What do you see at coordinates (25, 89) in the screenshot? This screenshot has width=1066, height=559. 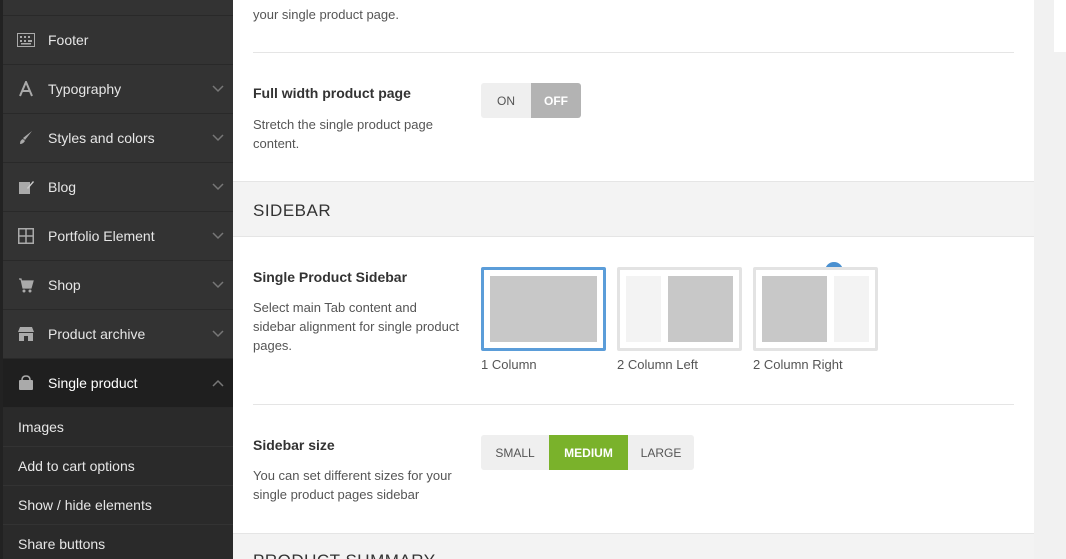 I see `font-icon` at bounding box center [25, 89].